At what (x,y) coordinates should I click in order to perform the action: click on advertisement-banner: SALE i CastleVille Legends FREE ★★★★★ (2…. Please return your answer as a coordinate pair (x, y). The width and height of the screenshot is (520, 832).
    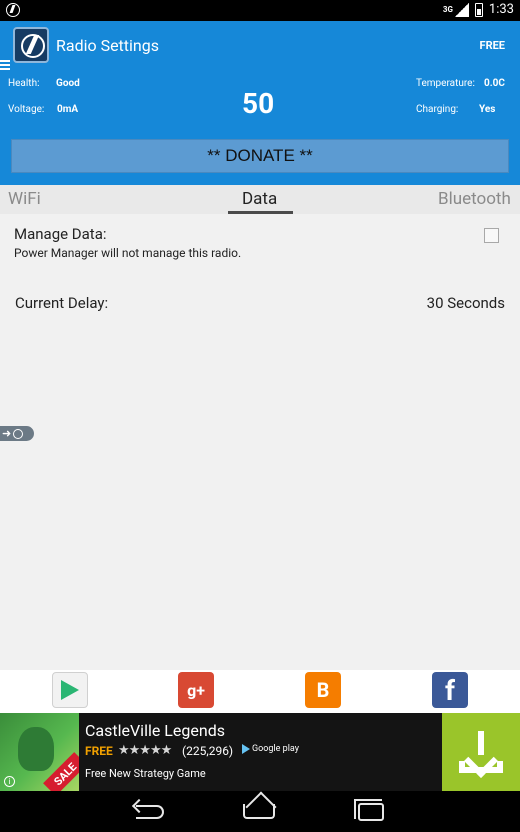
    Looking at the image, I should click on (260, 752).